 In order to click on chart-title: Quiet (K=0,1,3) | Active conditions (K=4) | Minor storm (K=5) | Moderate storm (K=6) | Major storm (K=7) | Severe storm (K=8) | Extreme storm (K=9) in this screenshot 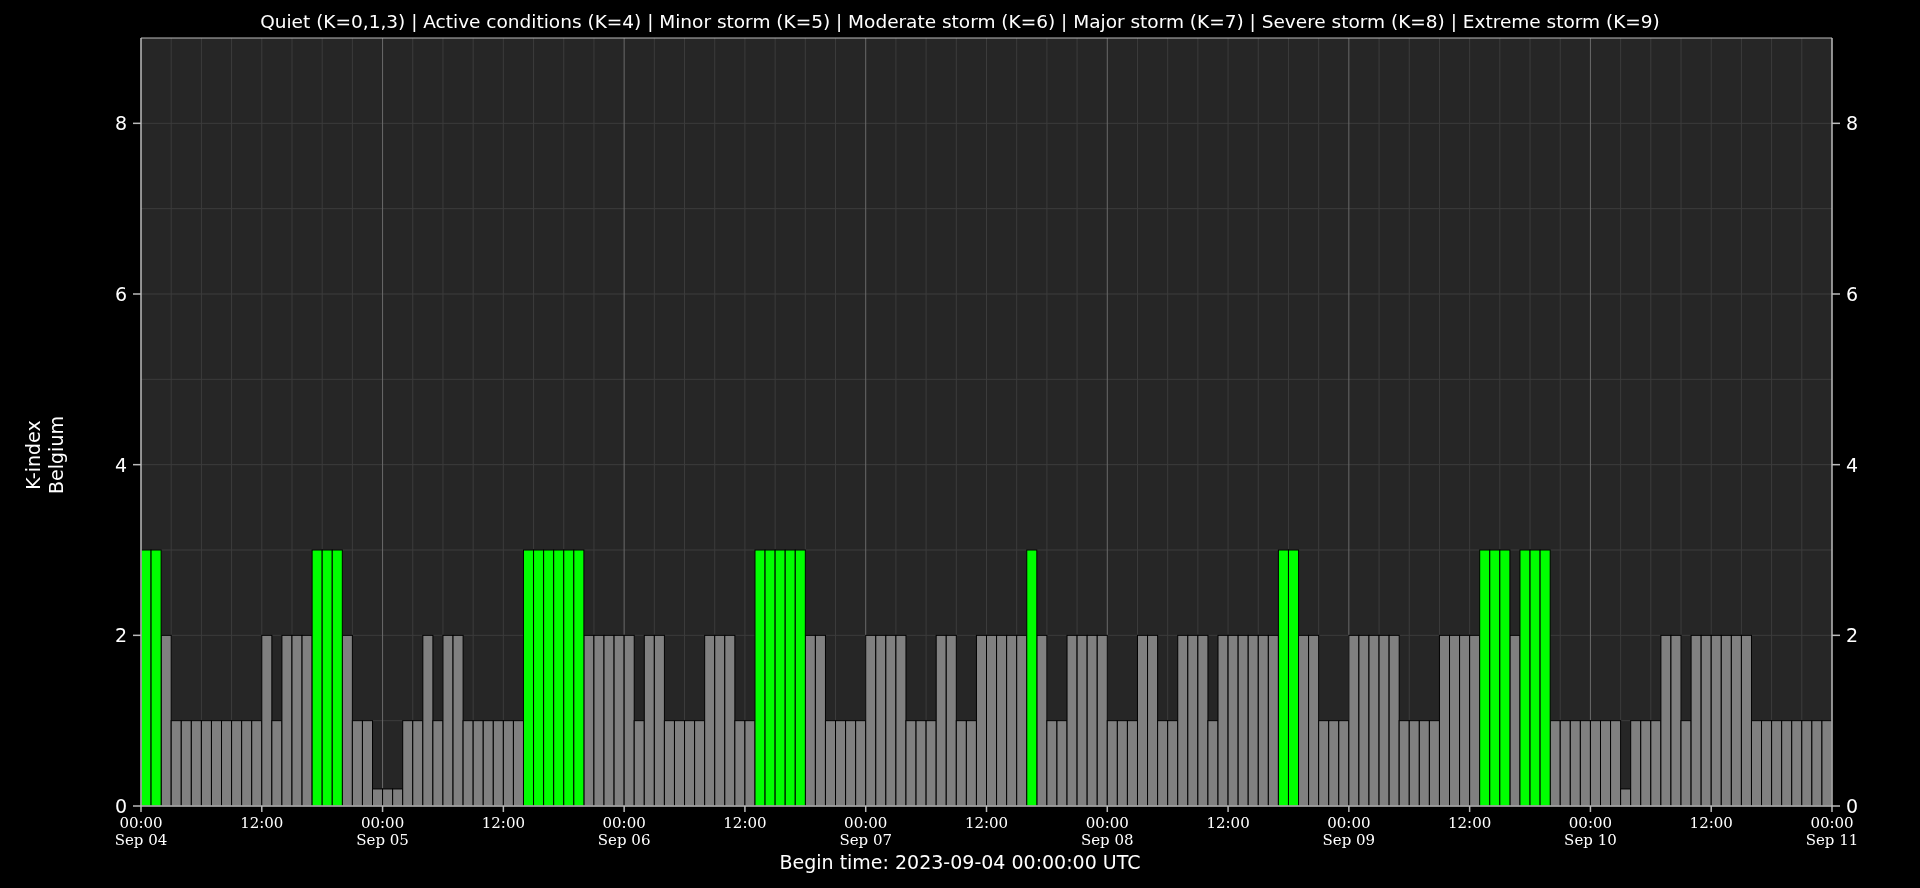, I will do `click(960, 21)`.